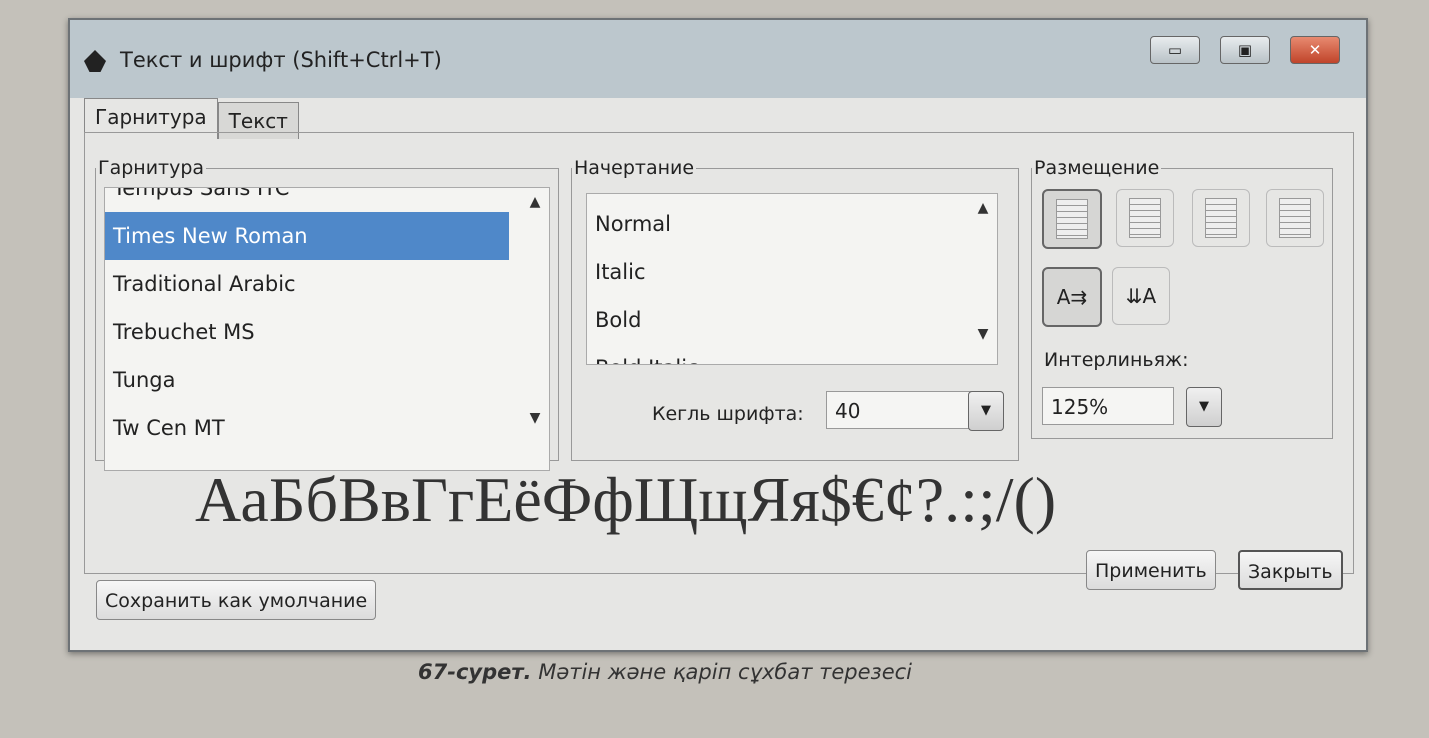 Image resolution: width=1429 pixels, height=738 pixels. What do you see at coordinates (95, 61) in the screenshot?
I see `inkscape-app-icon` at bounding box center [95, 61].